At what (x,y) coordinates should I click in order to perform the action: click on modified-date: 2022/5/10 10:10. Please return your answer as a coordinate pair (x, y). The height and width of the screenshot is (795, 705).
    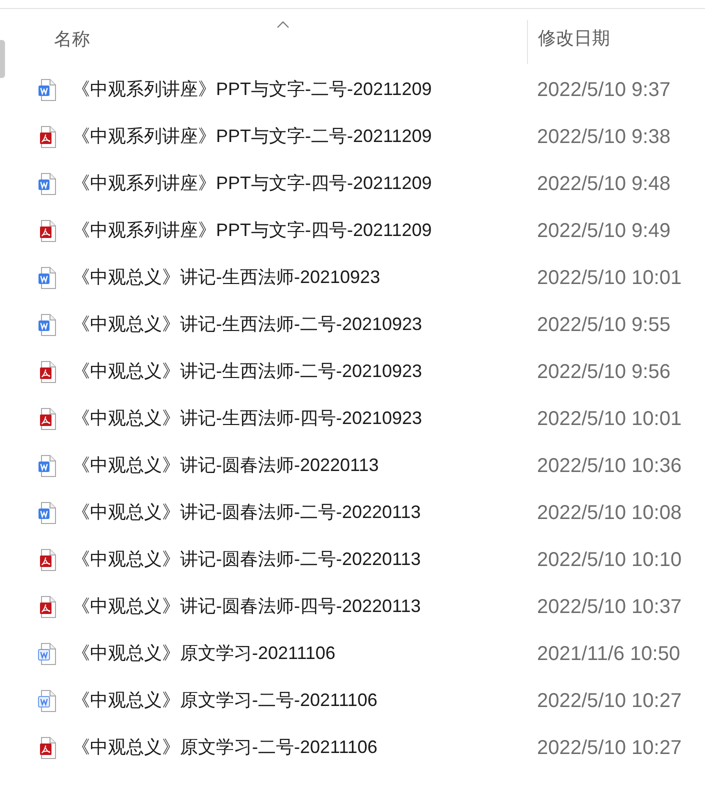
    Looking at the image, I should click on (609, 560).